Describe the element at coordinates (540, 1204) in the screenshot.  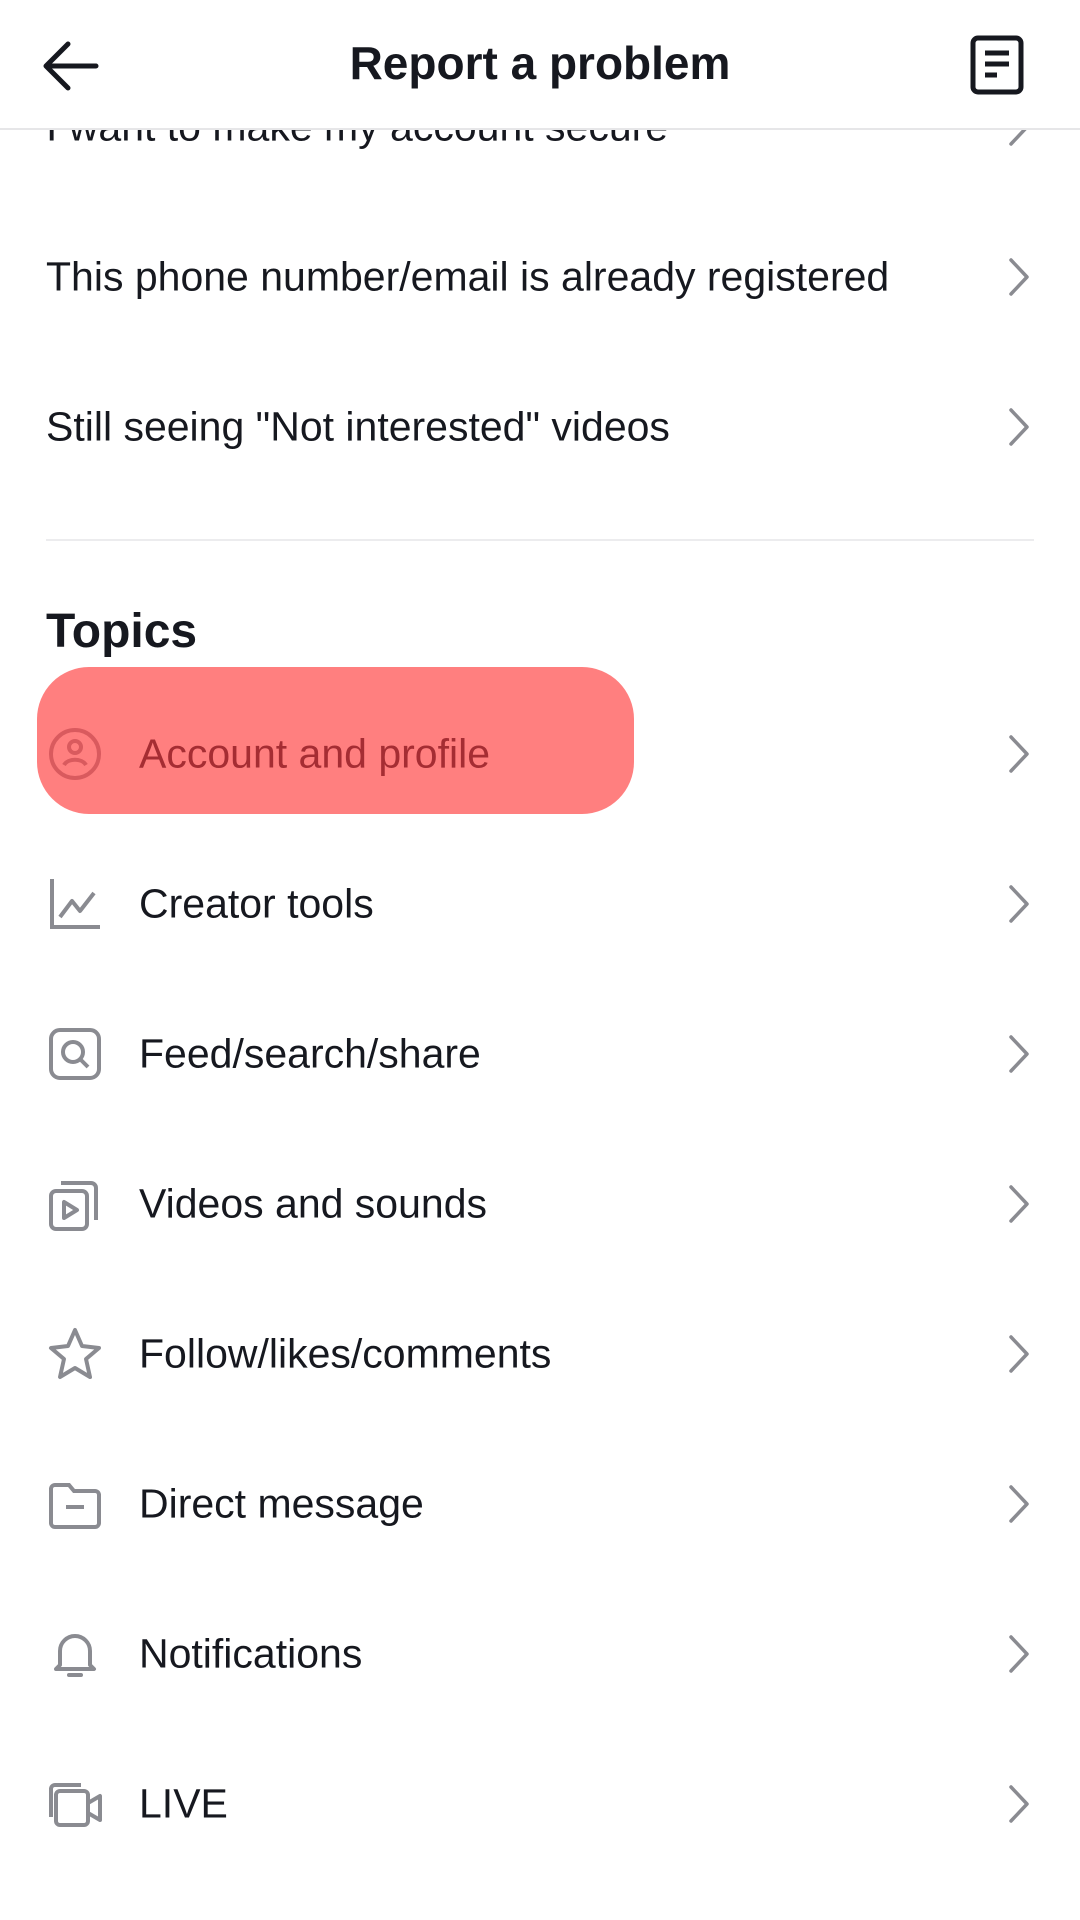
I see `topic-item: Videos and sounds` at that location.